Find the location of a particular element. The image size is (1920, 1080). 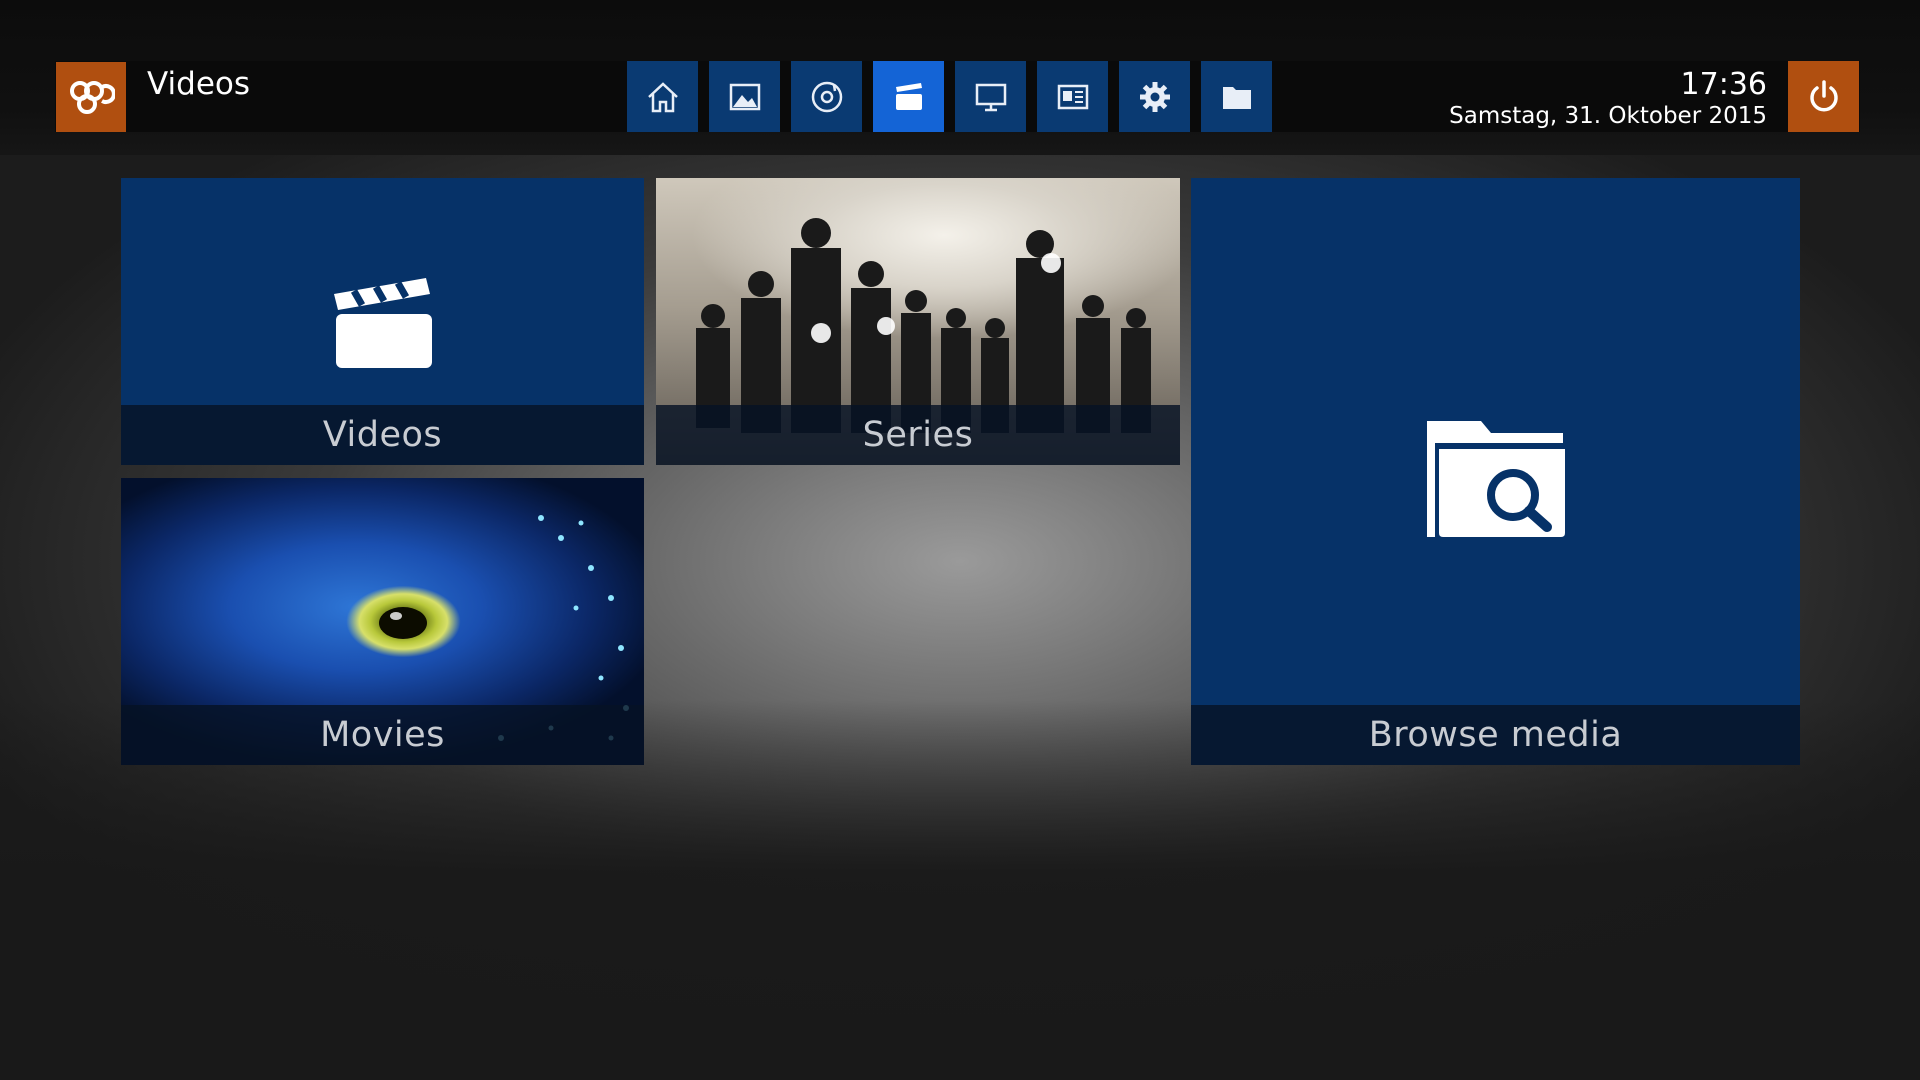

videos-tile: Videos is located at coordinates (382, 321).